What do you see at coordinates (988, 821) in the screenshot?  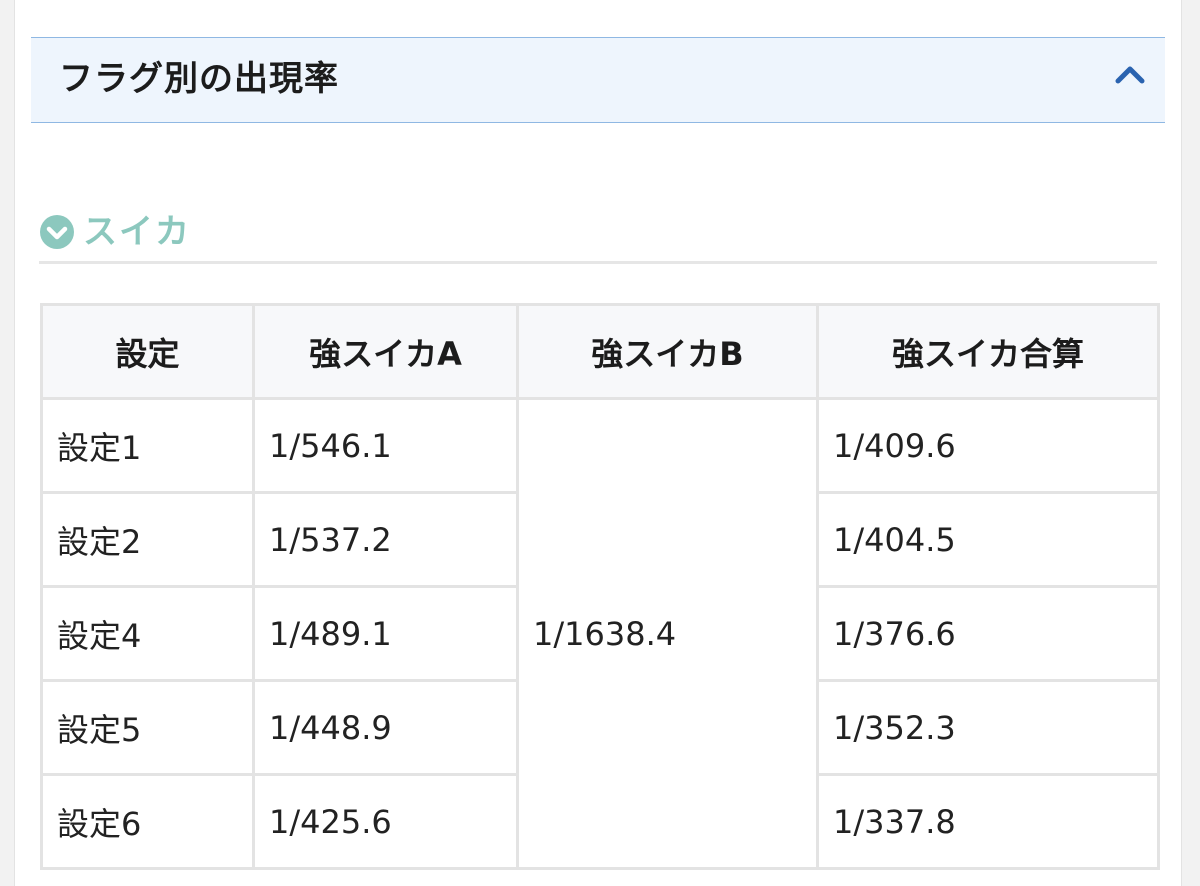 I see `cell-strong-suika-total: 1/337.8` at bounding box center [988, 821].